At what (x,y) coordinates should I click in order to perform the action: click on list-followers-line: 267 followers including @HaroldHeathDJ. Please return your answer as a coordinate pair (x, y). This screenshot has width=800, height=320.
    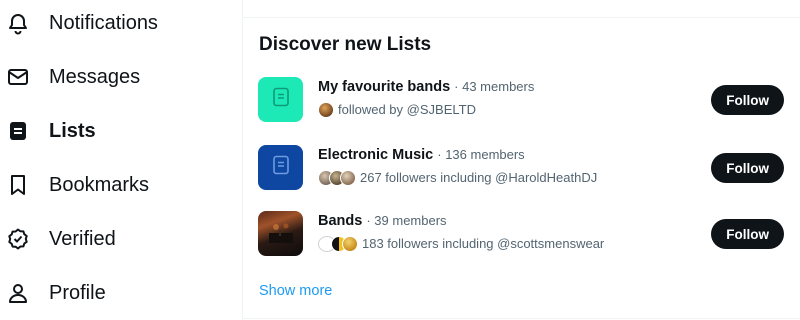
    Looking at the image, I should click on (457, 178).